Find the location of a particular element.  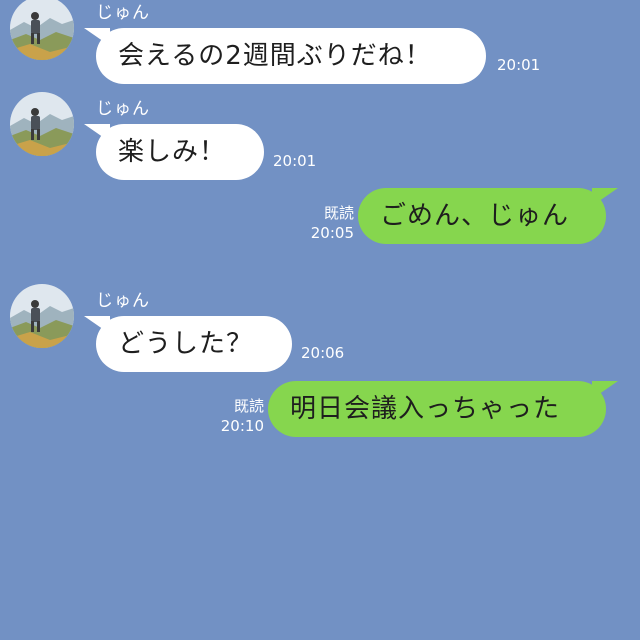

message-meta: 既読 20:10 is located at coordinates (242, 416).